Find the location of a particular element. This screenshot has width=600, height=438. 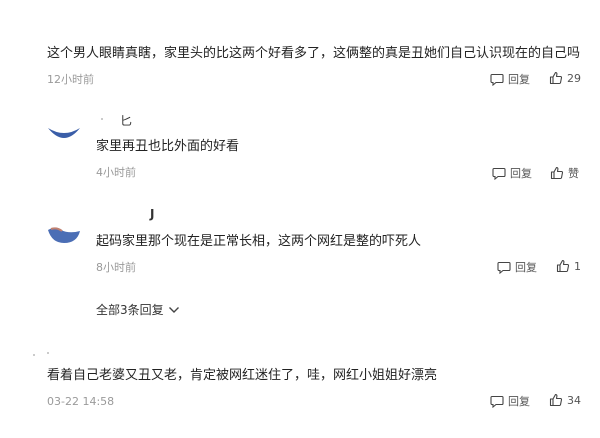

user-name: 匕 is located at coordinates (126, 121).